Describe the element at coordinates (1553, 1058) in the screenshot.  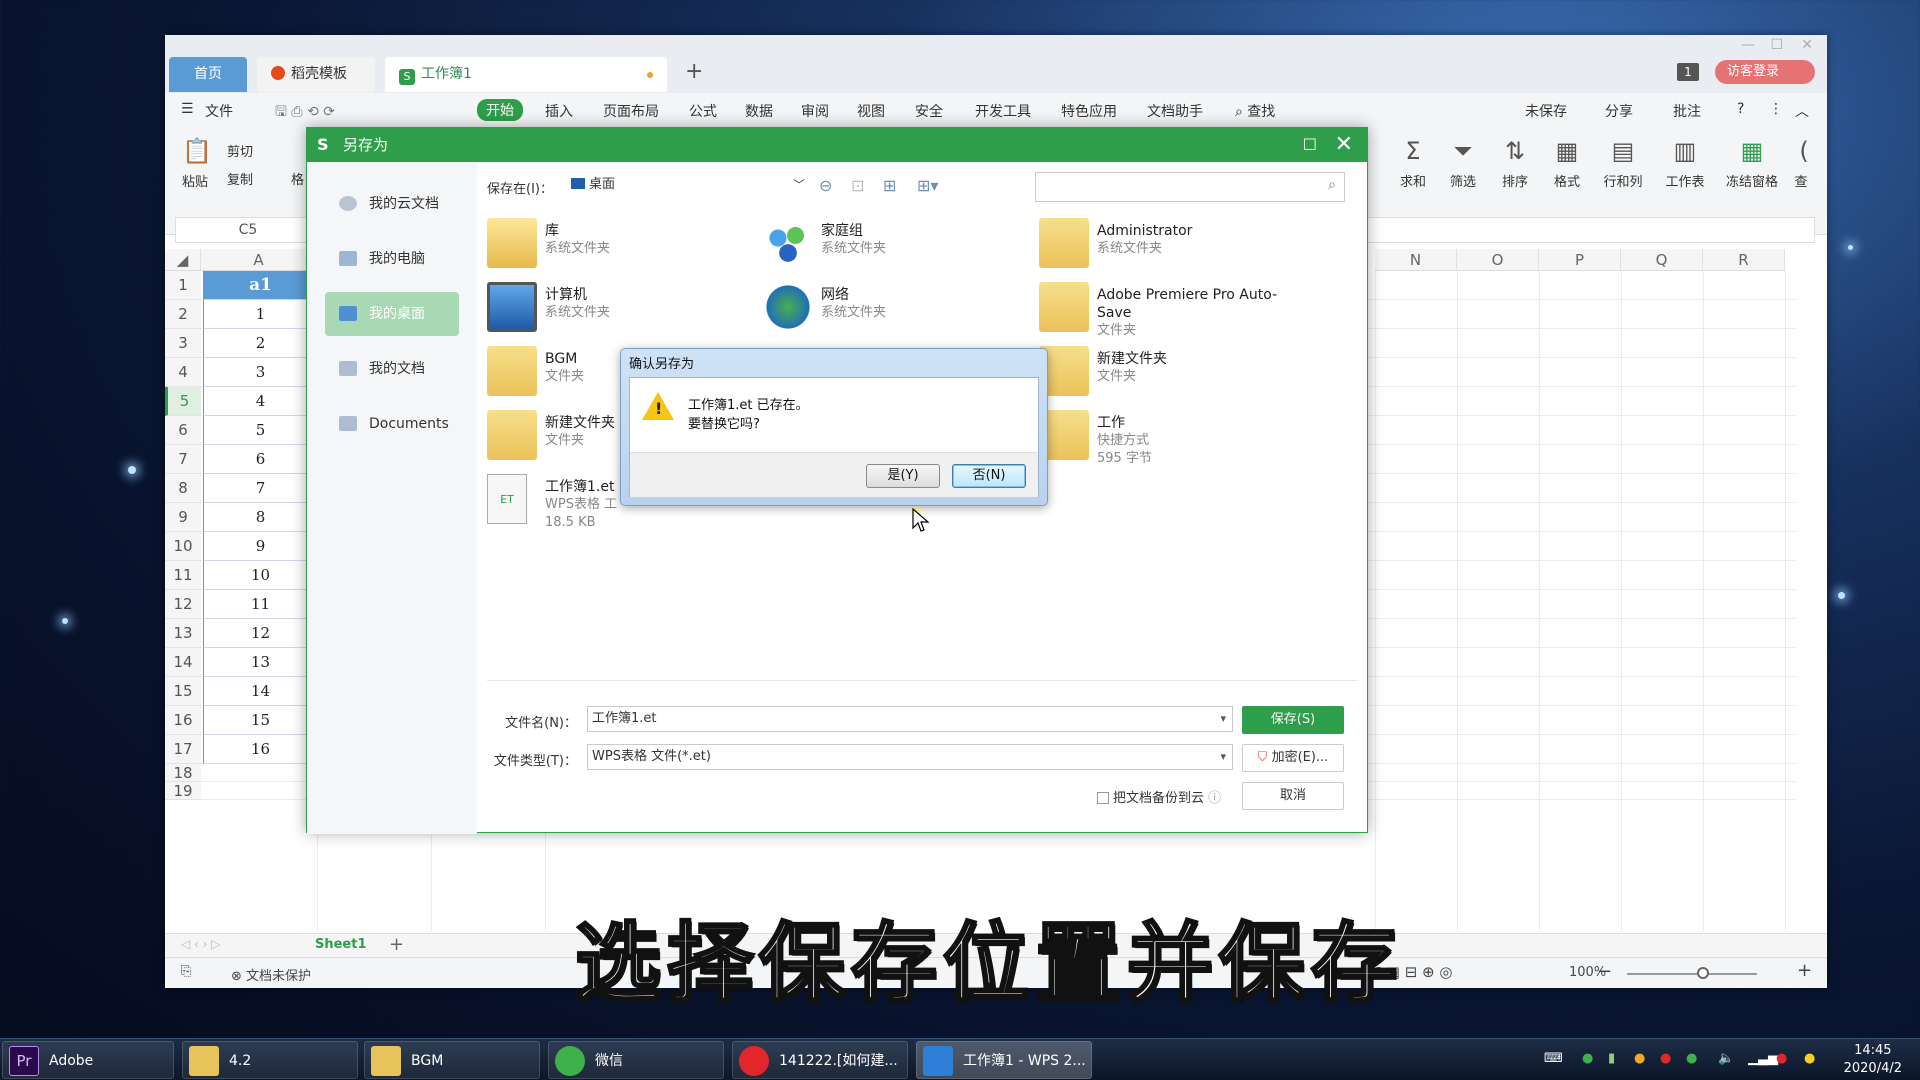
I see `tray-keyboard-icon: ⌨` at that location.